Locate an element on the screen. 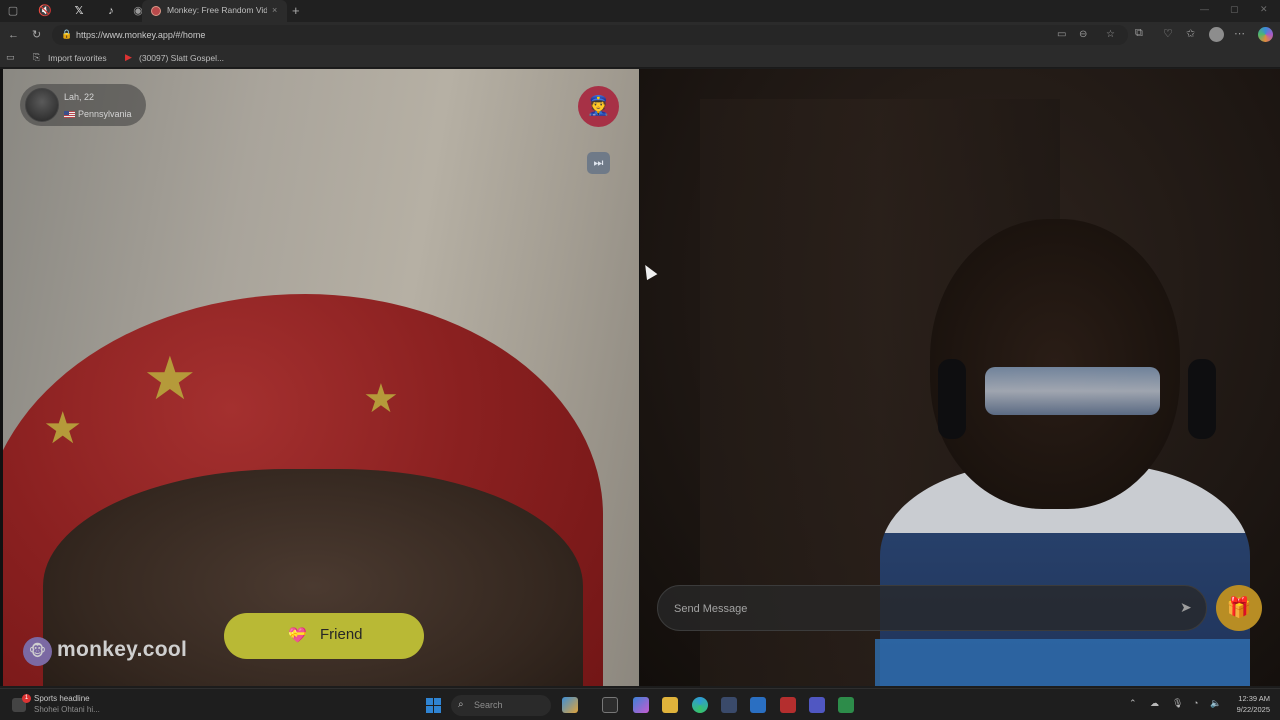 The width and height of the screenshot is (1280, 720). sidebar-toggle-icon: ▭ is located at coordinates (10, 57).